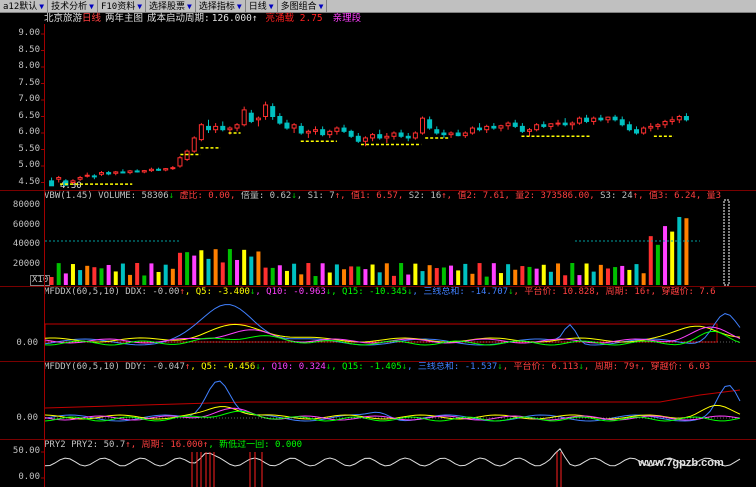  What do you see at coordinates (381, 333) in the screenshot?
I see `ddx-platform-box` at bounding box center [381, 333].